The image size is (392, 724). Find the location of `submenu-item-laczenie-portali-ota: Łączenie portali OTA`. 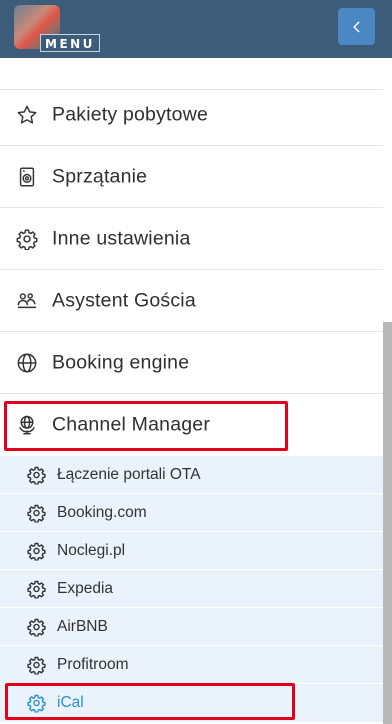

submenu-item-laczenie-portali-ota: Łączenie portali OTA is located at coordinates (191, 475).